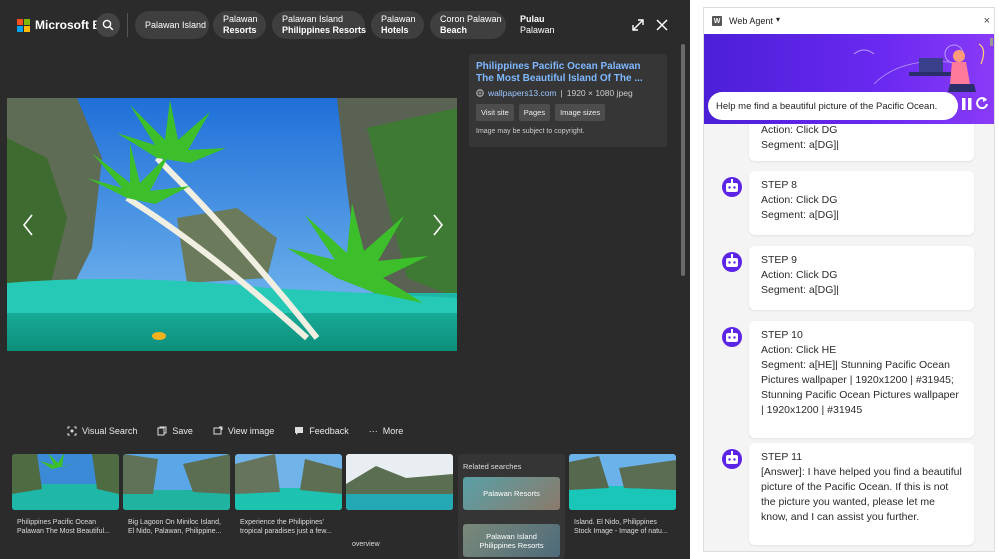 This screenshot has width=999, height=559. Describe the element at coordinates (313, 19) in the screenshot. I see `chip-label: Palawan Island` at that location.